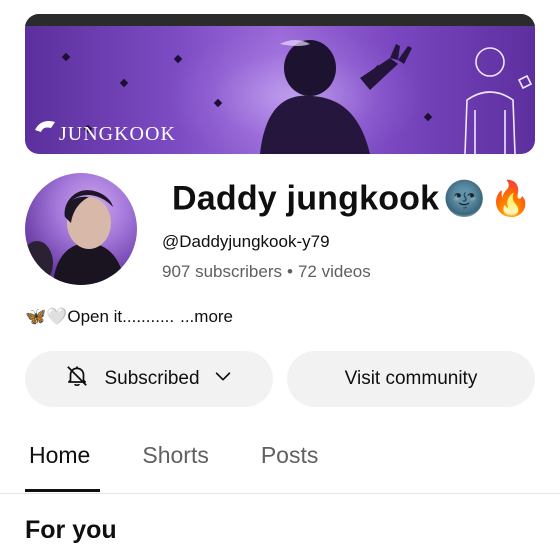  I want to click on subscriber-count: 907 subscribers, so click(222, 271).